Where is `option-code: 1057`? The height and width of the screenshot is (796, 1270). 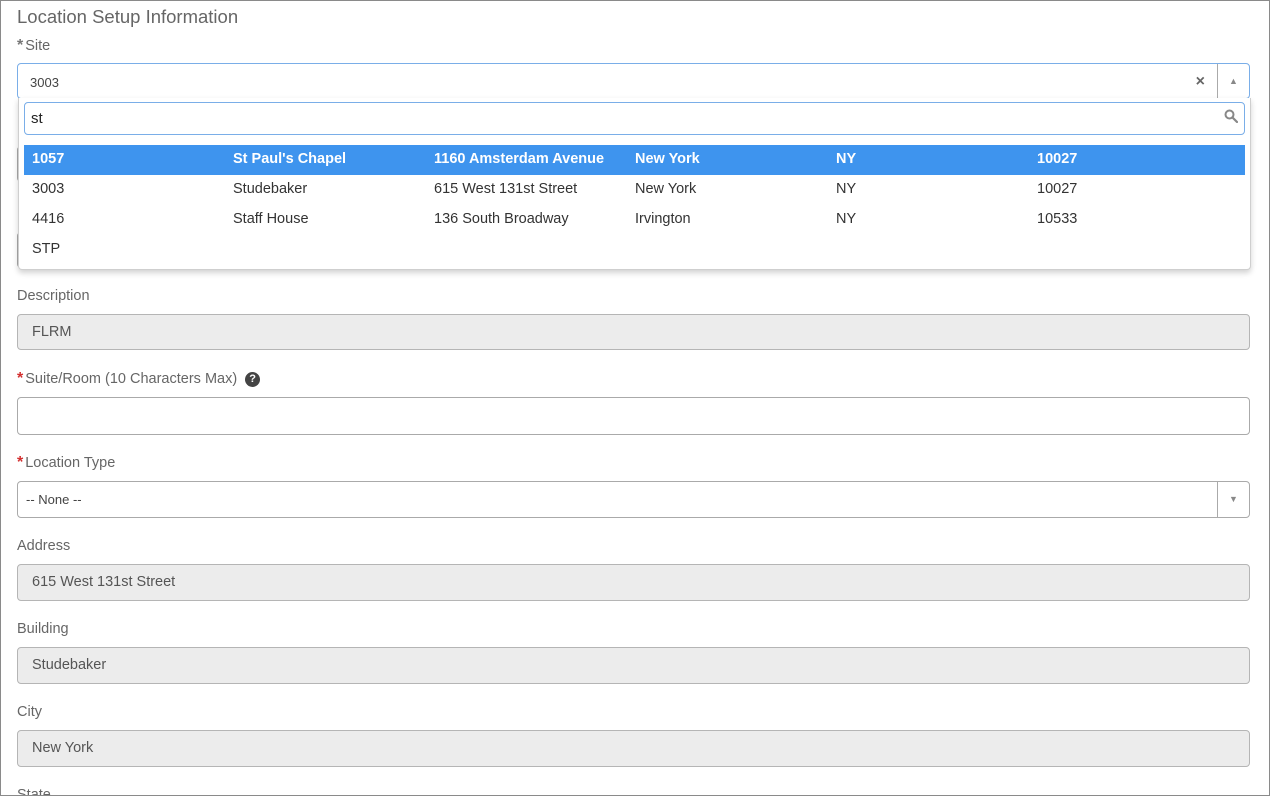
option-code: 1057 is located at coordinates (48, 159).